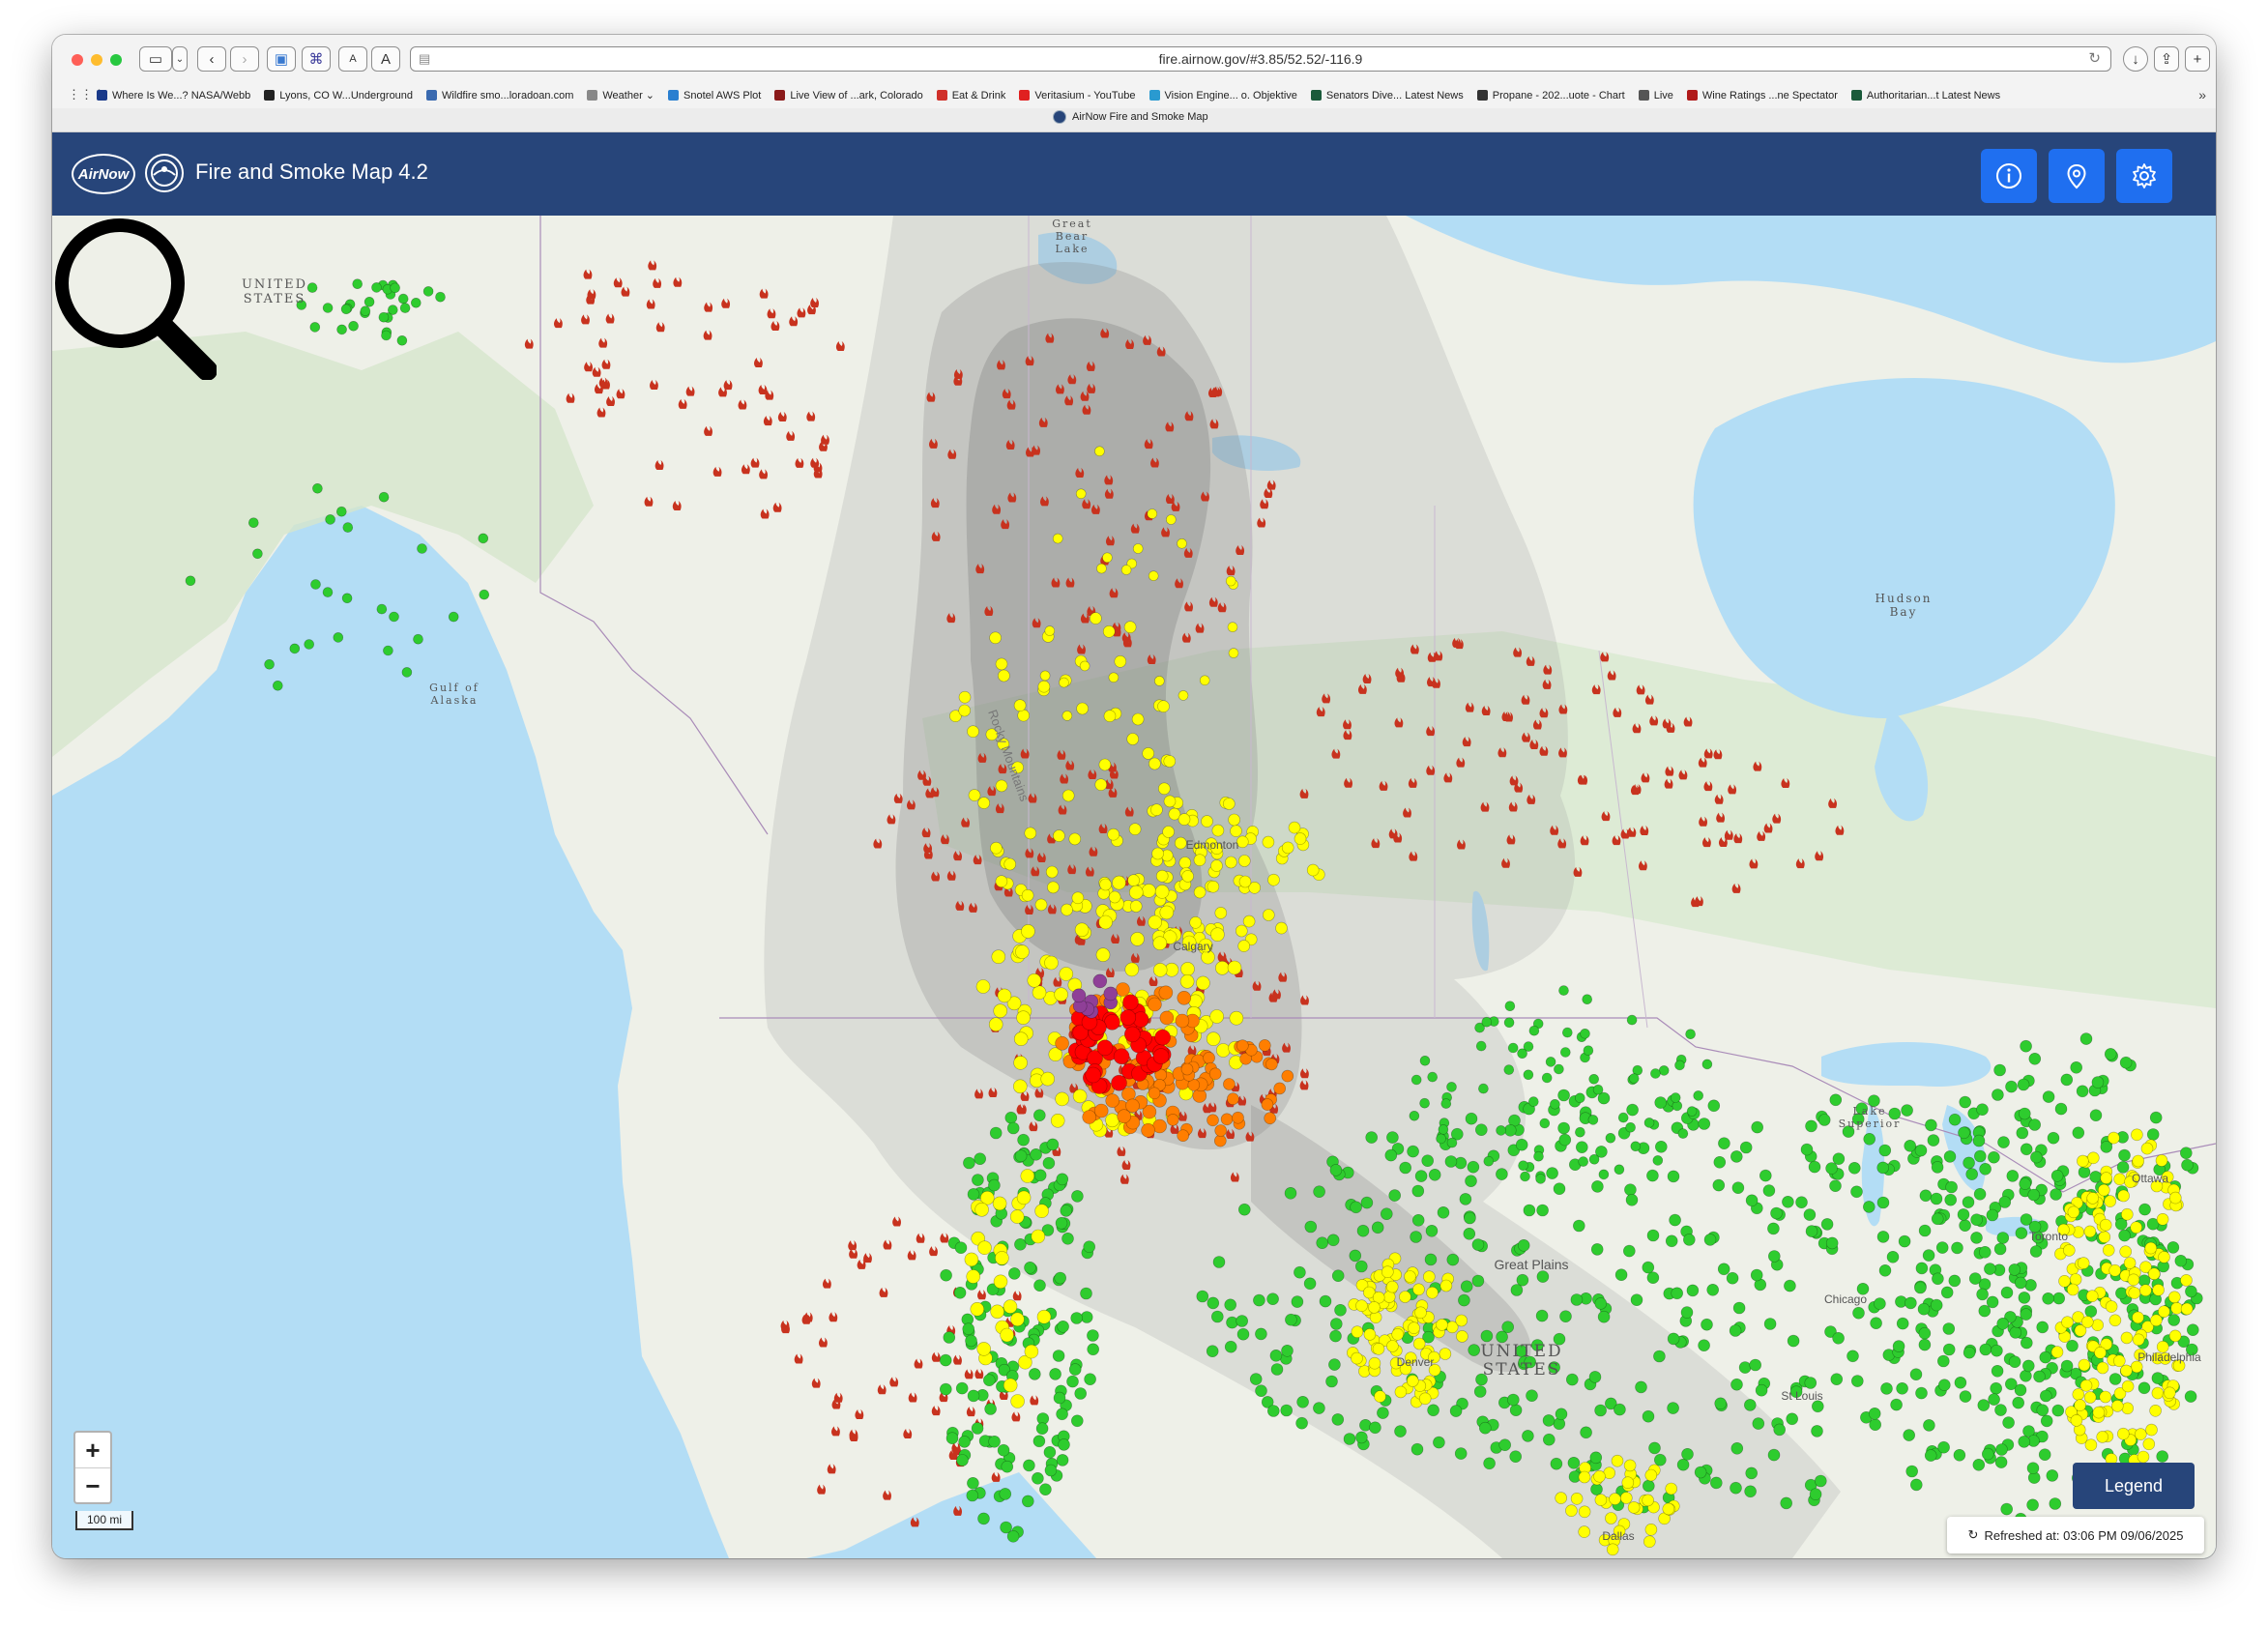 This screenshot has width=2268, height=1626. What do you see at coordinates (385, 59) in the screenshot?
I see `text-larger-button: A` at bounding box center [385, 59].